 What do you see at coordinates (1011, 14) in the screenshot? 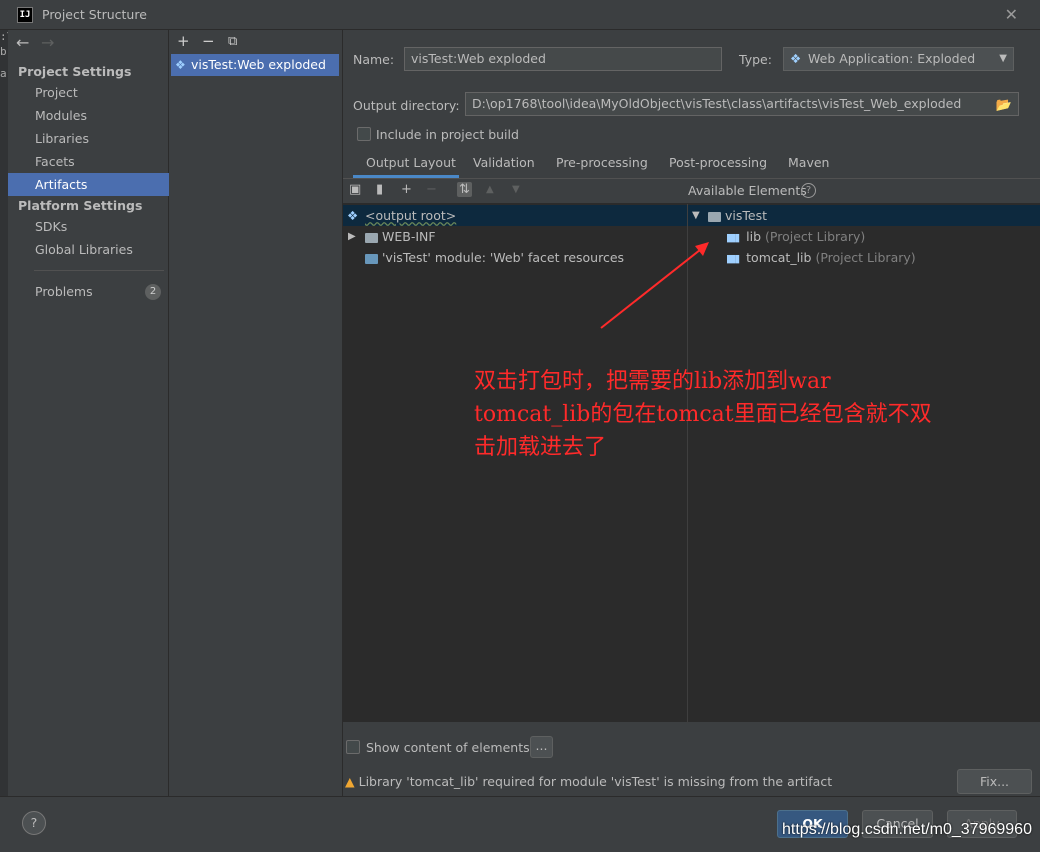
I see `close-icon: ✕` at bounding box center [1011, 14].